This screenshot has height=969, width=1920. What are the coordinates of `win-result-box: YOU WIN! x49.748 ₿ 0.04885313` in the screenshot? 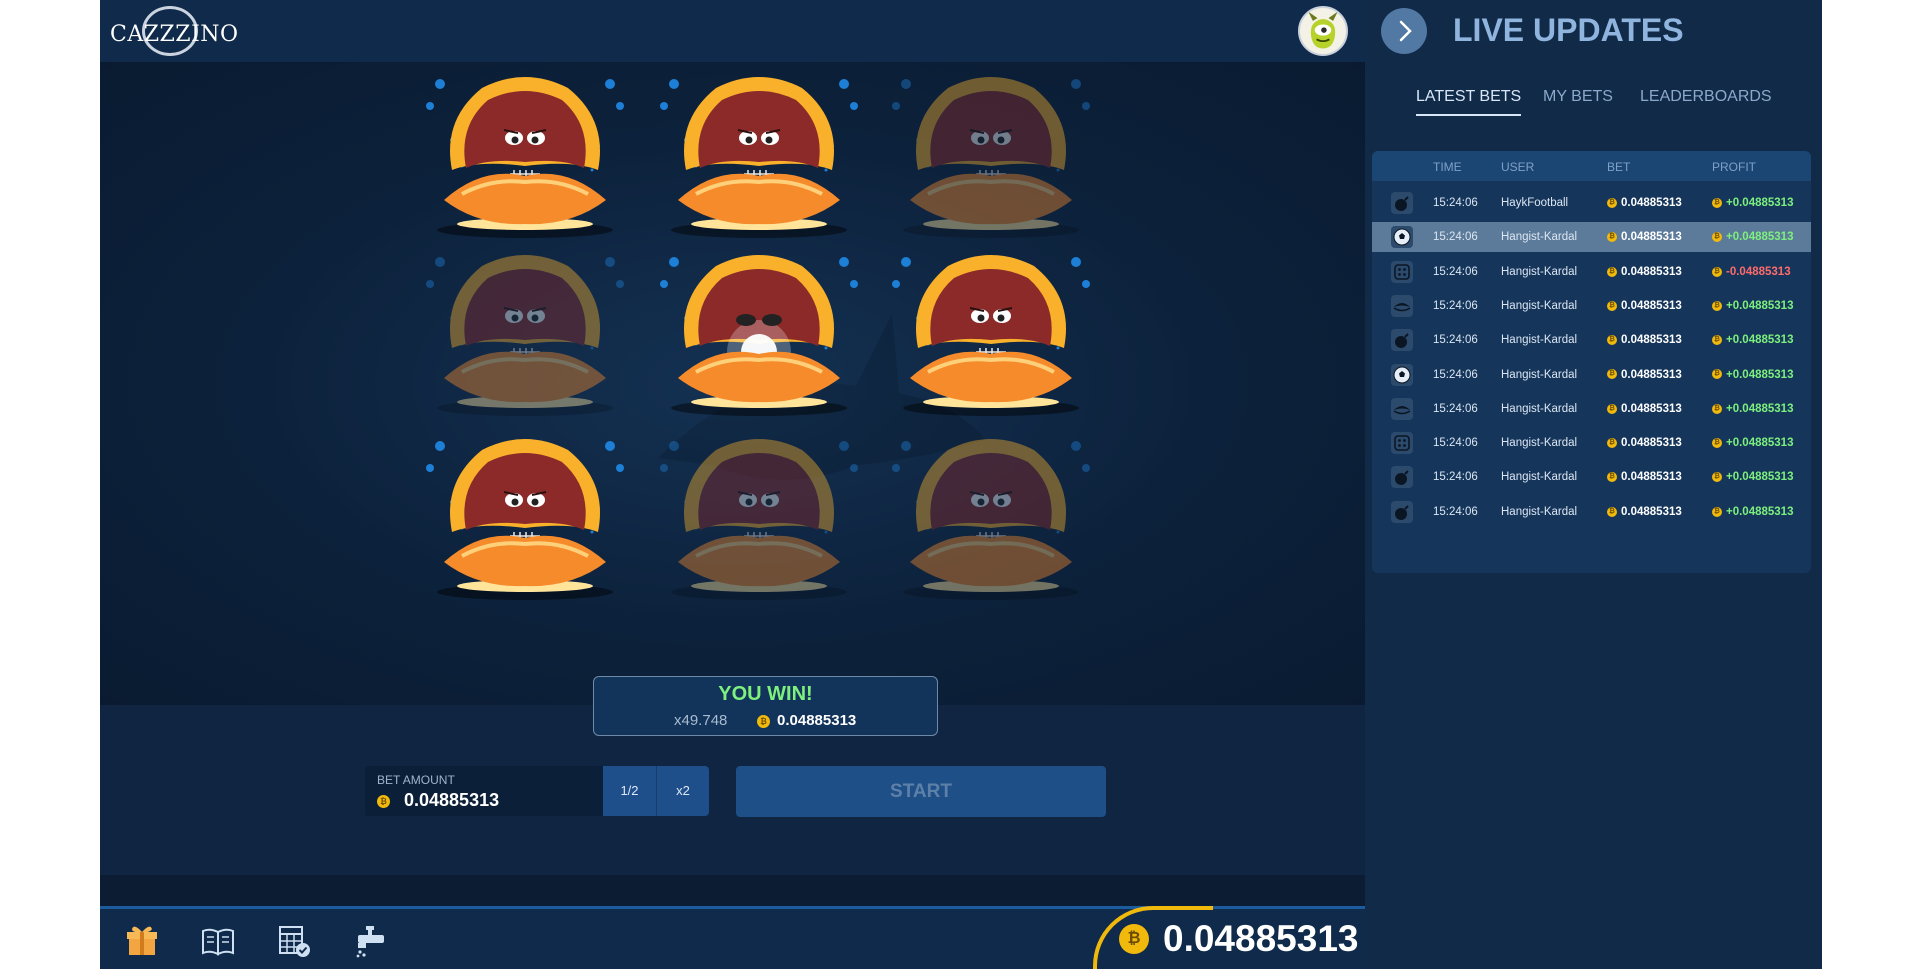 It's located at (765, 706).